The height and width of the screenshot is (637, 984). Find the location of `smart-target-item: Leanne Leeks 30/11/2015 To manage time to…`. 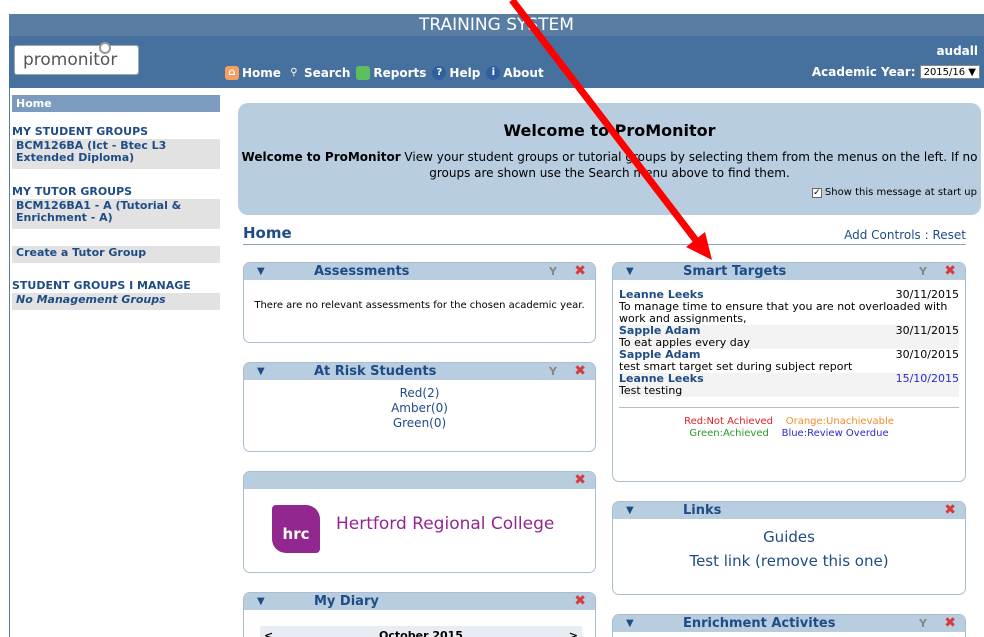

smart-target-item: Leanne Leeks 30/11/2015 To manage time to… is located at coordinates (789, 307).